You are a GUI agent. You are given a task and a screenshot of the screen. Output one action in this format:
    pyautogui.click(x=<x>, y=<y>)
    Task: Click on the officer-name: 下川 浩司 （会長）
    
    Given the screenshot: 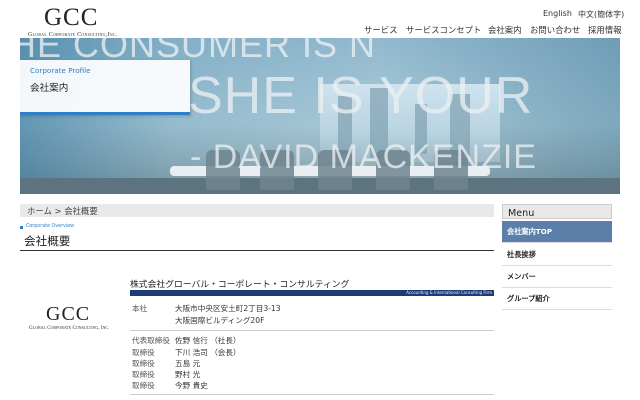 What is the action you would take?
    pyautogui.click(x=208, y=352)
    